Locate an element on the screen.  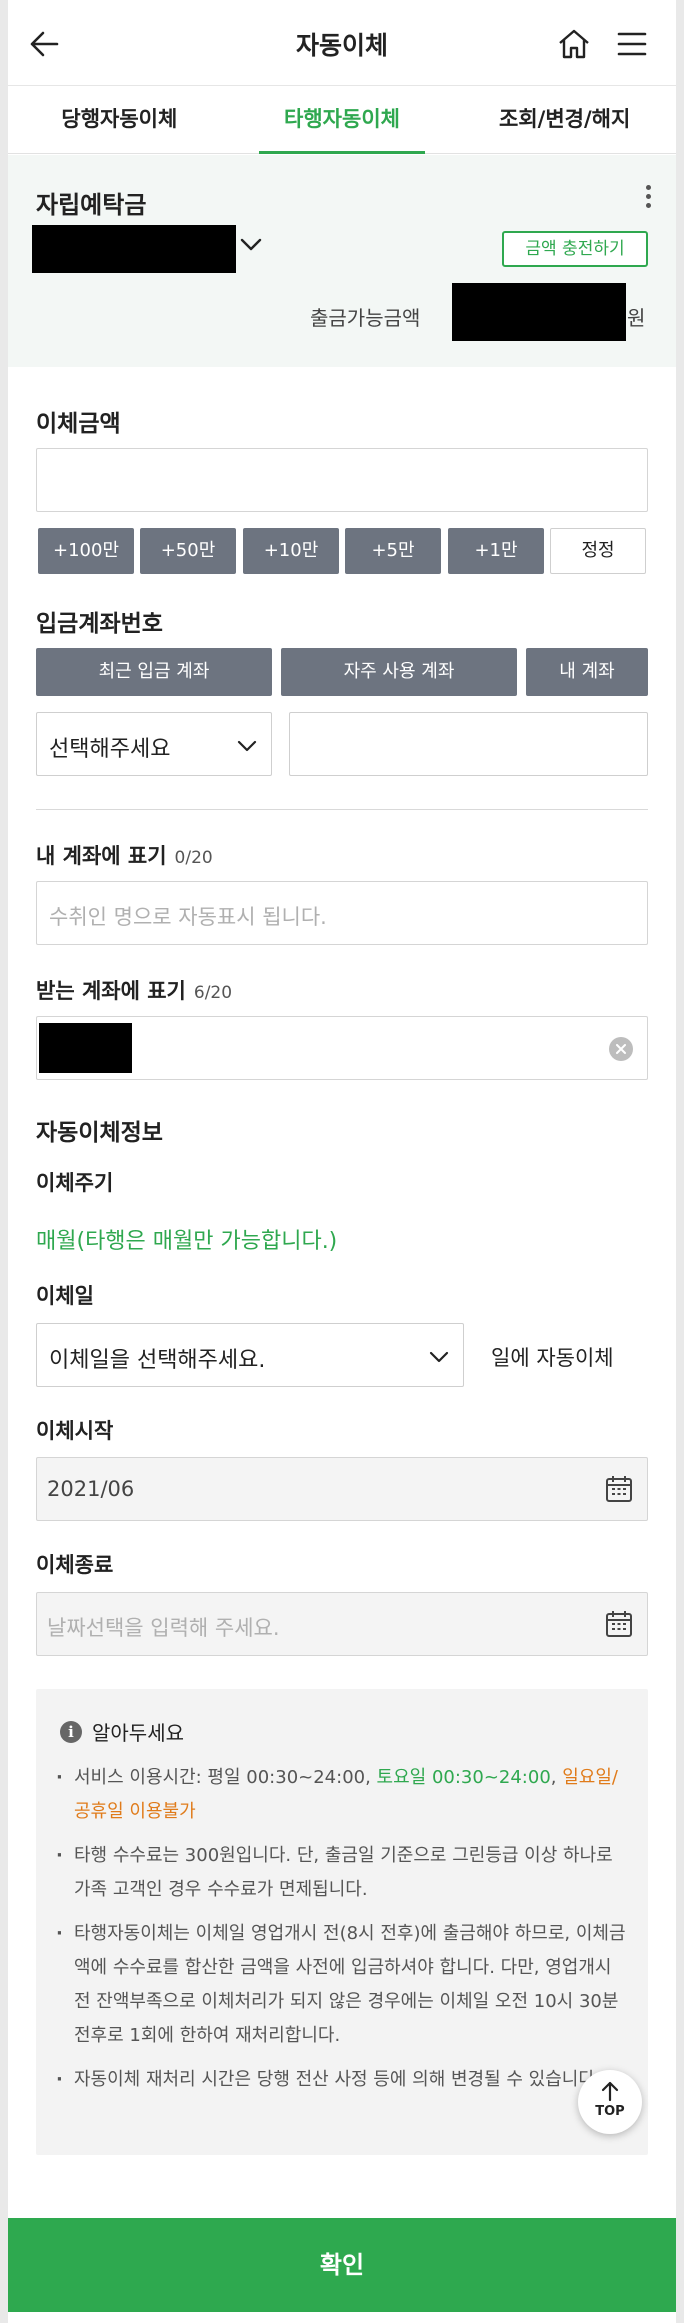
amount-input is located at coordinates (342, 480).